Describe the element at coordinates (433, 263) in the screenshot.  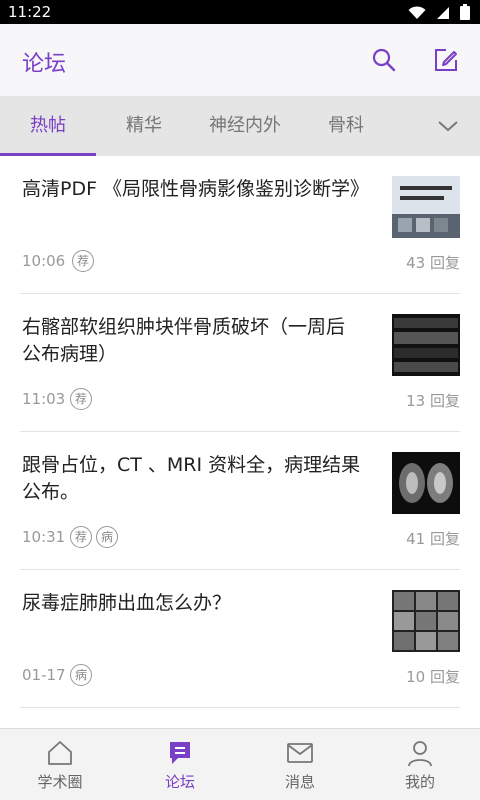
I see `reply-count: 43 回复` at that location.